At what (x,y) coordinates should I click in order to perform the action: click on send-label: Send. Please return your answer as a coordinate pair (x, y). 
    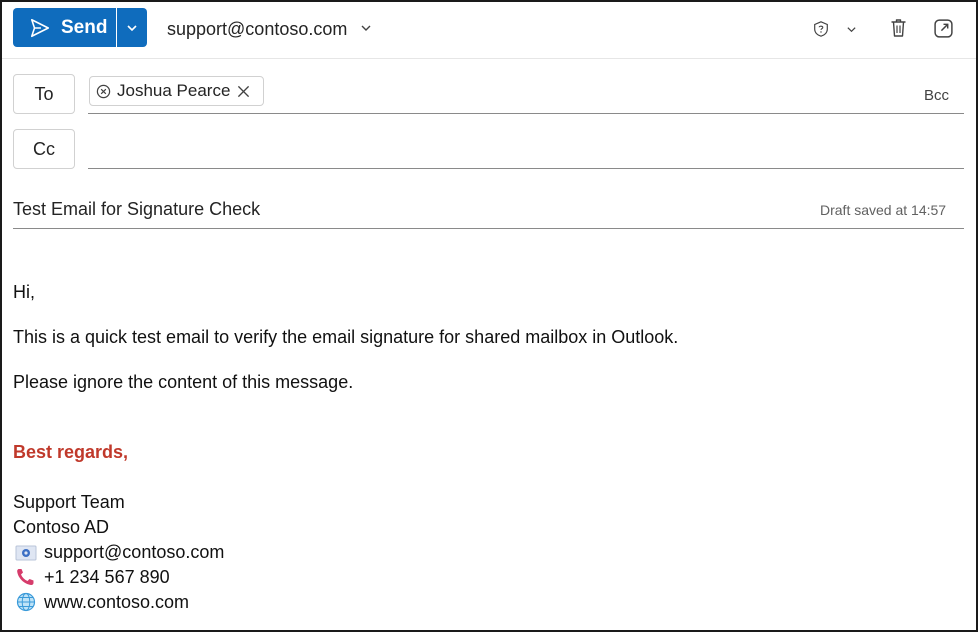
    Looking at the image, I should click on (84, 27).